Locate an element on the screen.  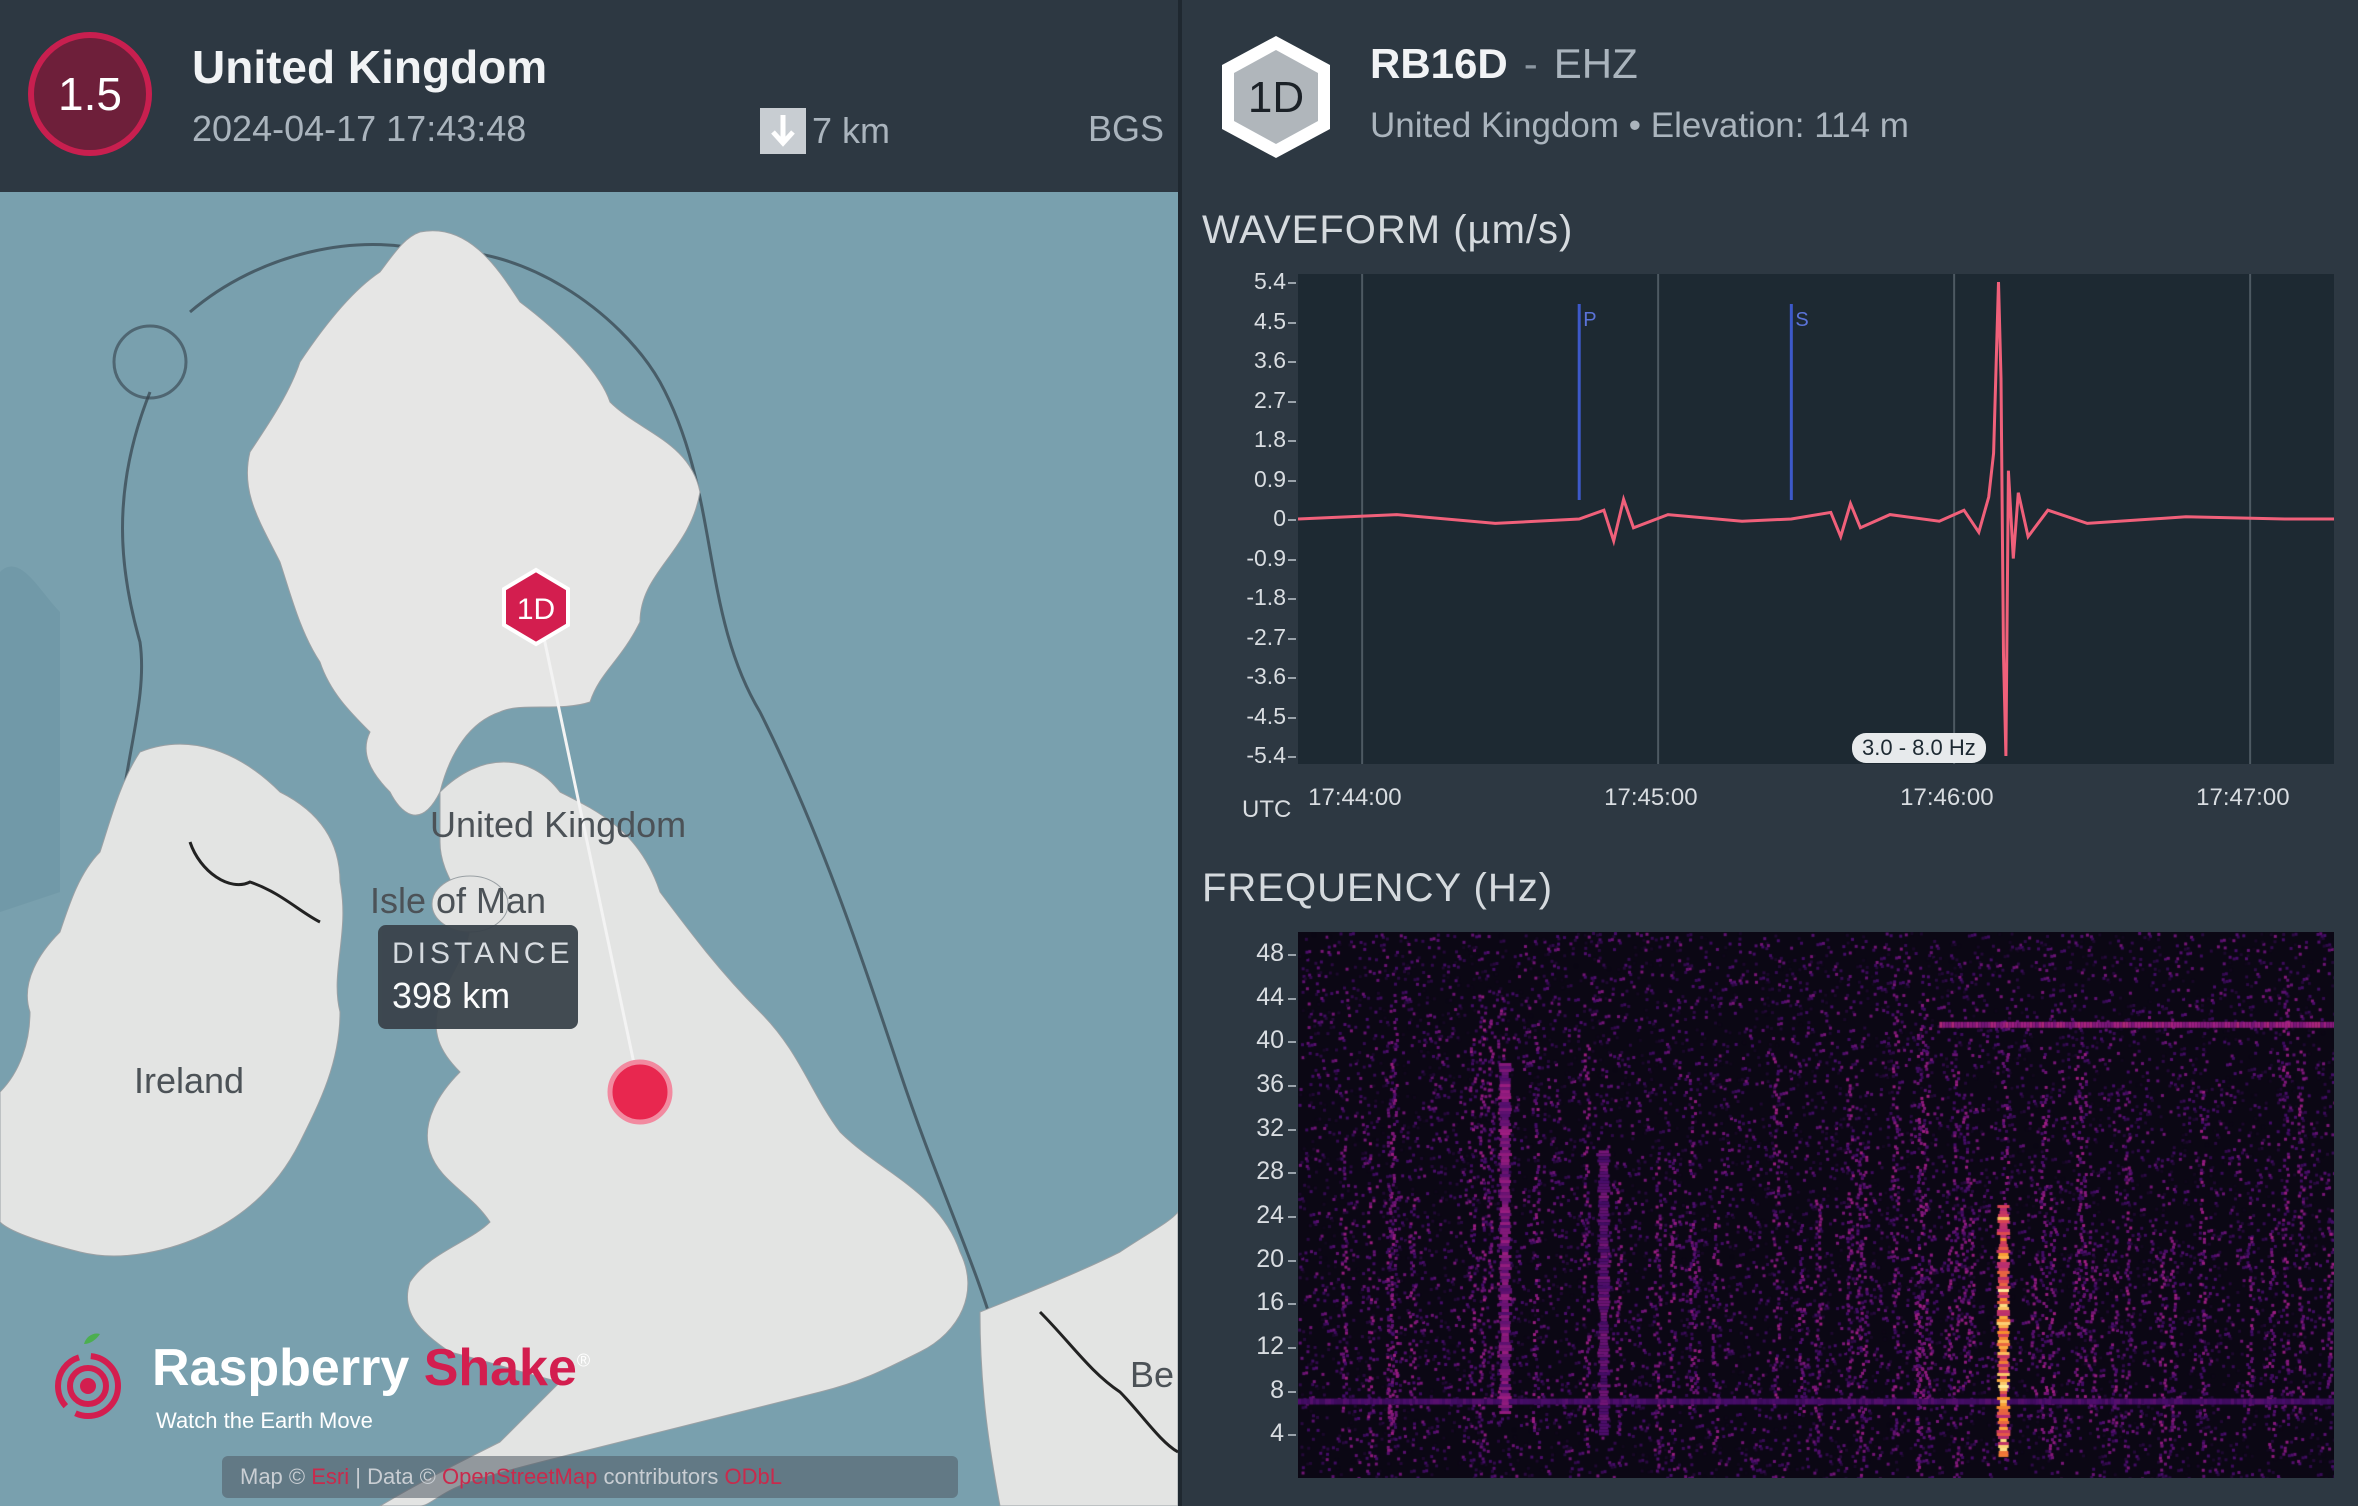
epicenter-marker is located at coordinates (640, 1092).